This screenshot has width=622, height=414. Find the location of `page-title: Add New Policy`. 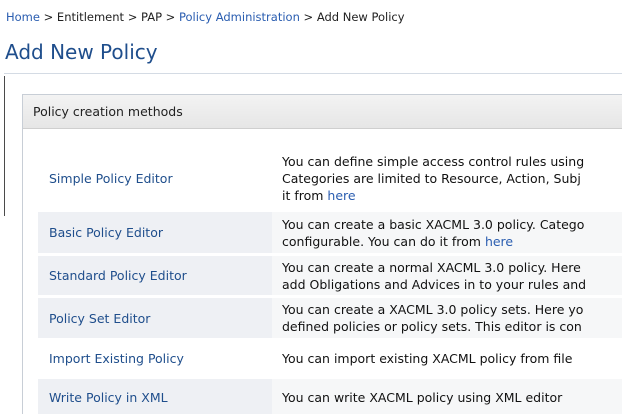

page-title: Add New Policy is located at coordinates (81, 52).